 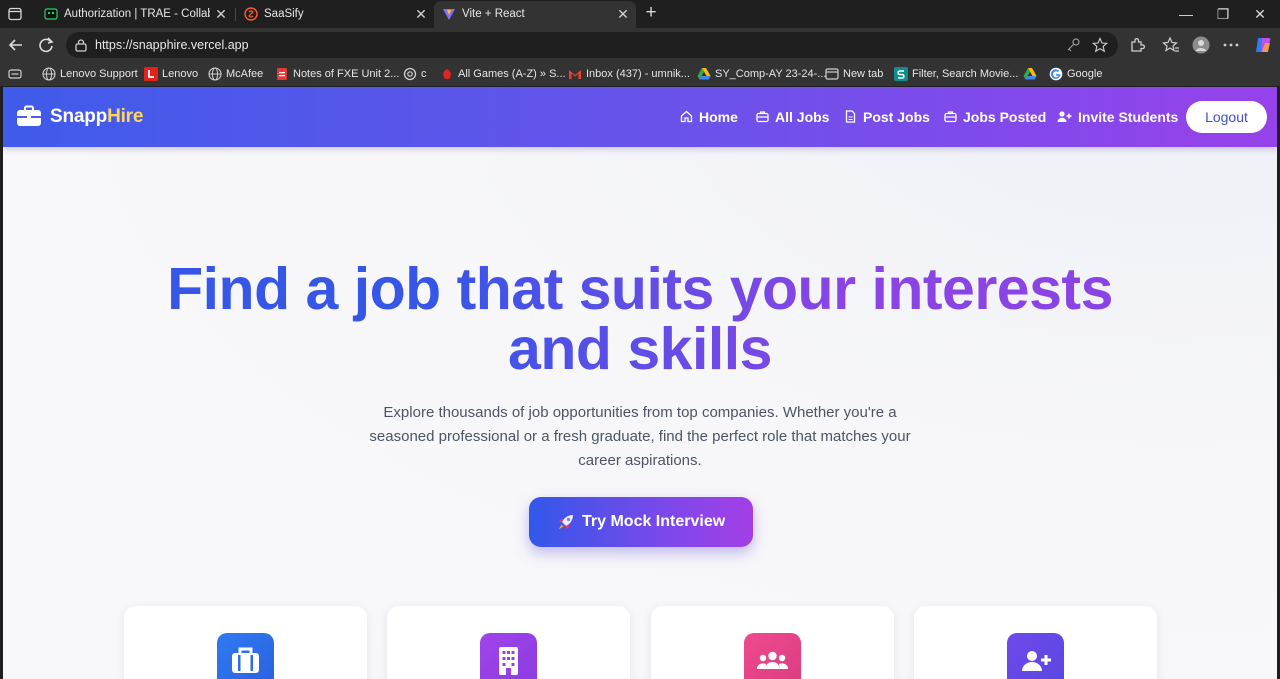 I want to click on maximize-button: ❐, so click(x=1223, y=14).